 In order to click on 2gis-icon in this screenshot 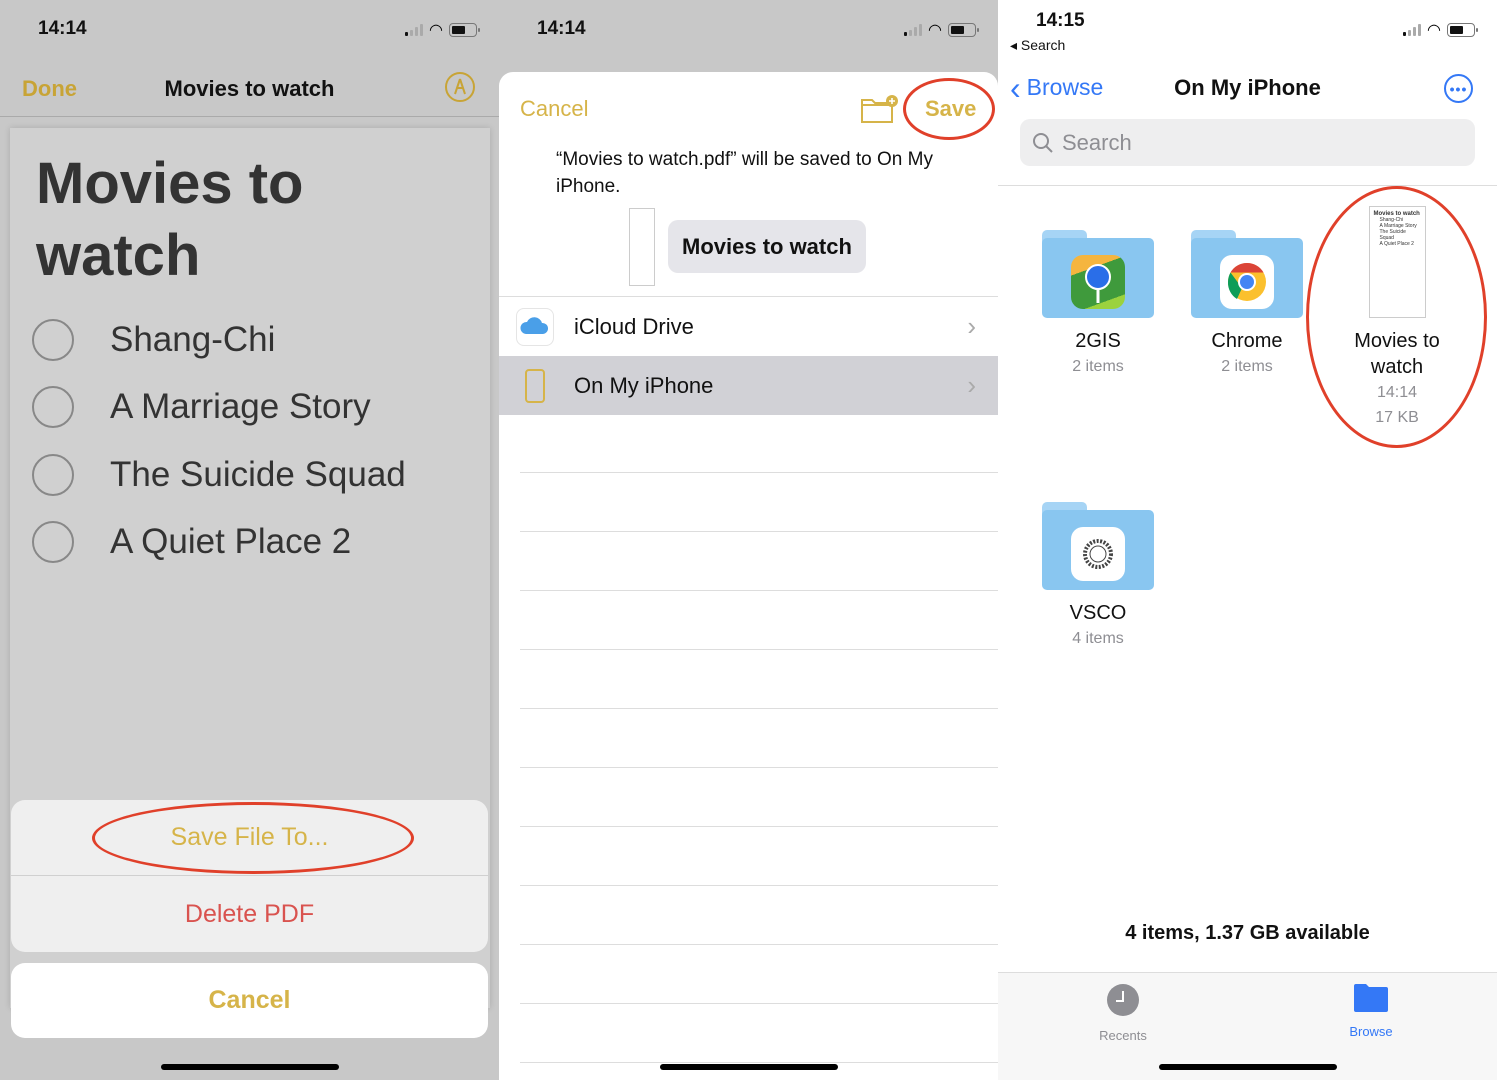, I will do `click(1098, 282)`.